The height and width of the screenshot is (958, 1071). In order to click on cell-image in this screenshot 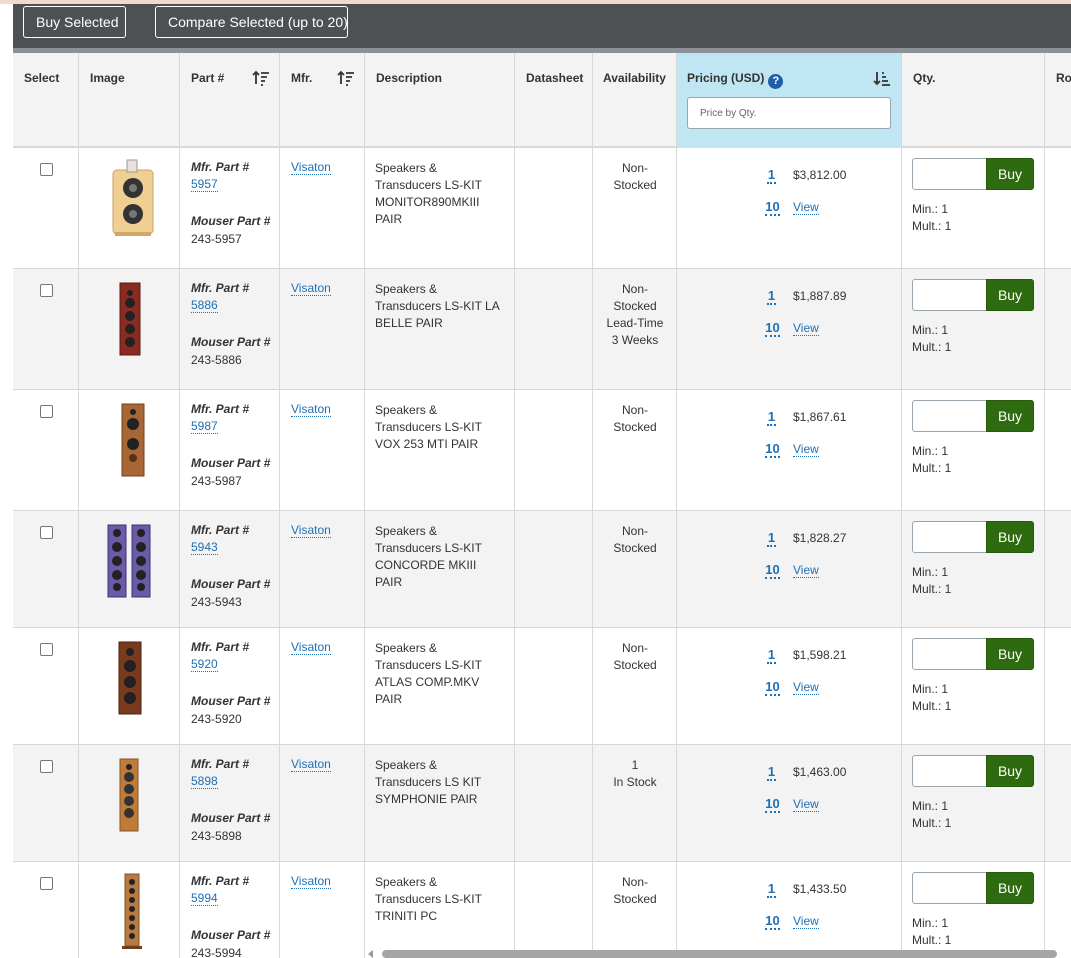, I will do `click(129, 329)`.